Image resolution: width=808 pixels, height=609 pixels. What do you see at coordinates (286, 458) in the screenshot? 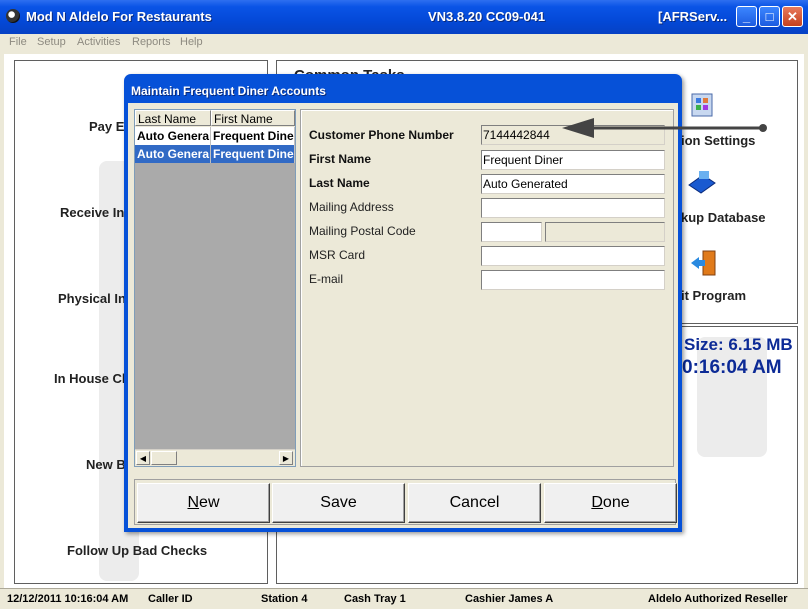
I see `scroll-right-icon: ▶` at bounding box center [286, 458].